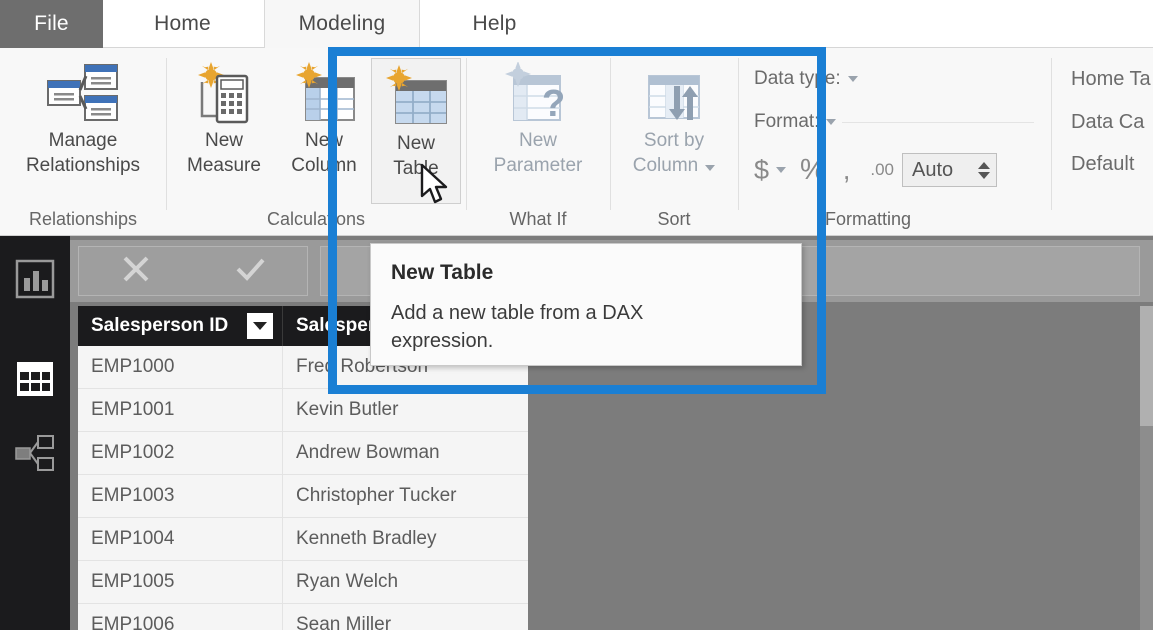  Describe the element at coordinates (1111, 79) in the screenshot. I see `home-table-label: Home Ta` at that location.